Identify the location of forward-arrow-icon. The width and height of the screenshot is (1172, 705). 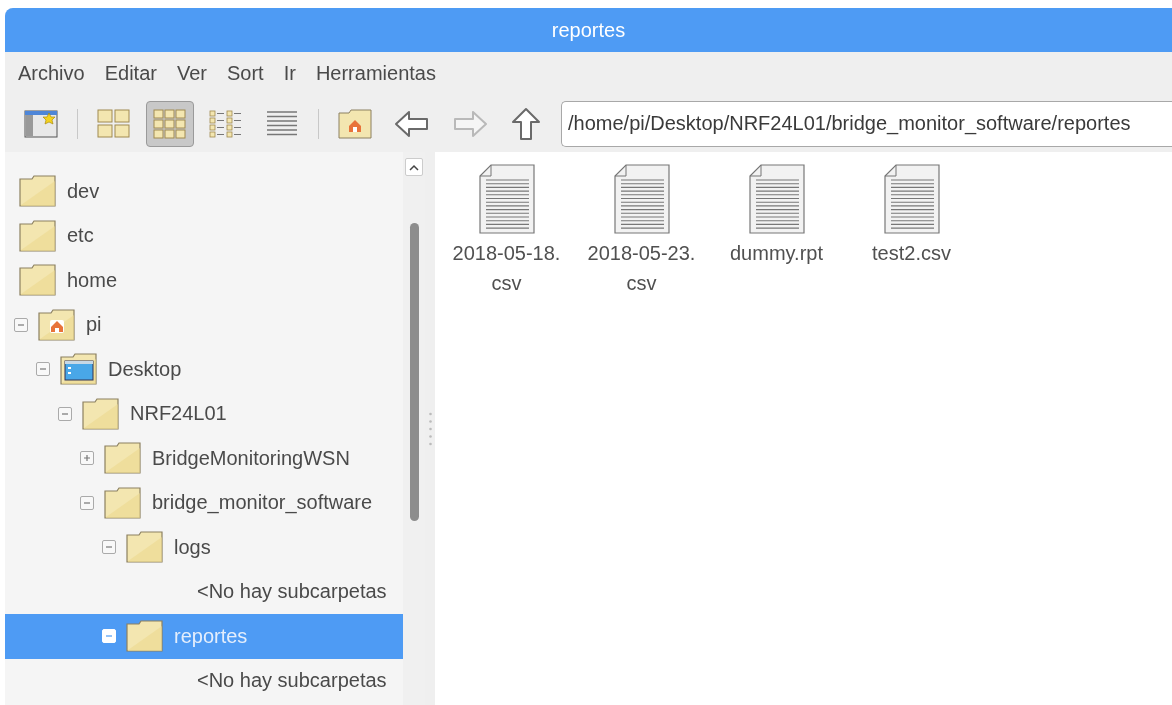
(470, 123).